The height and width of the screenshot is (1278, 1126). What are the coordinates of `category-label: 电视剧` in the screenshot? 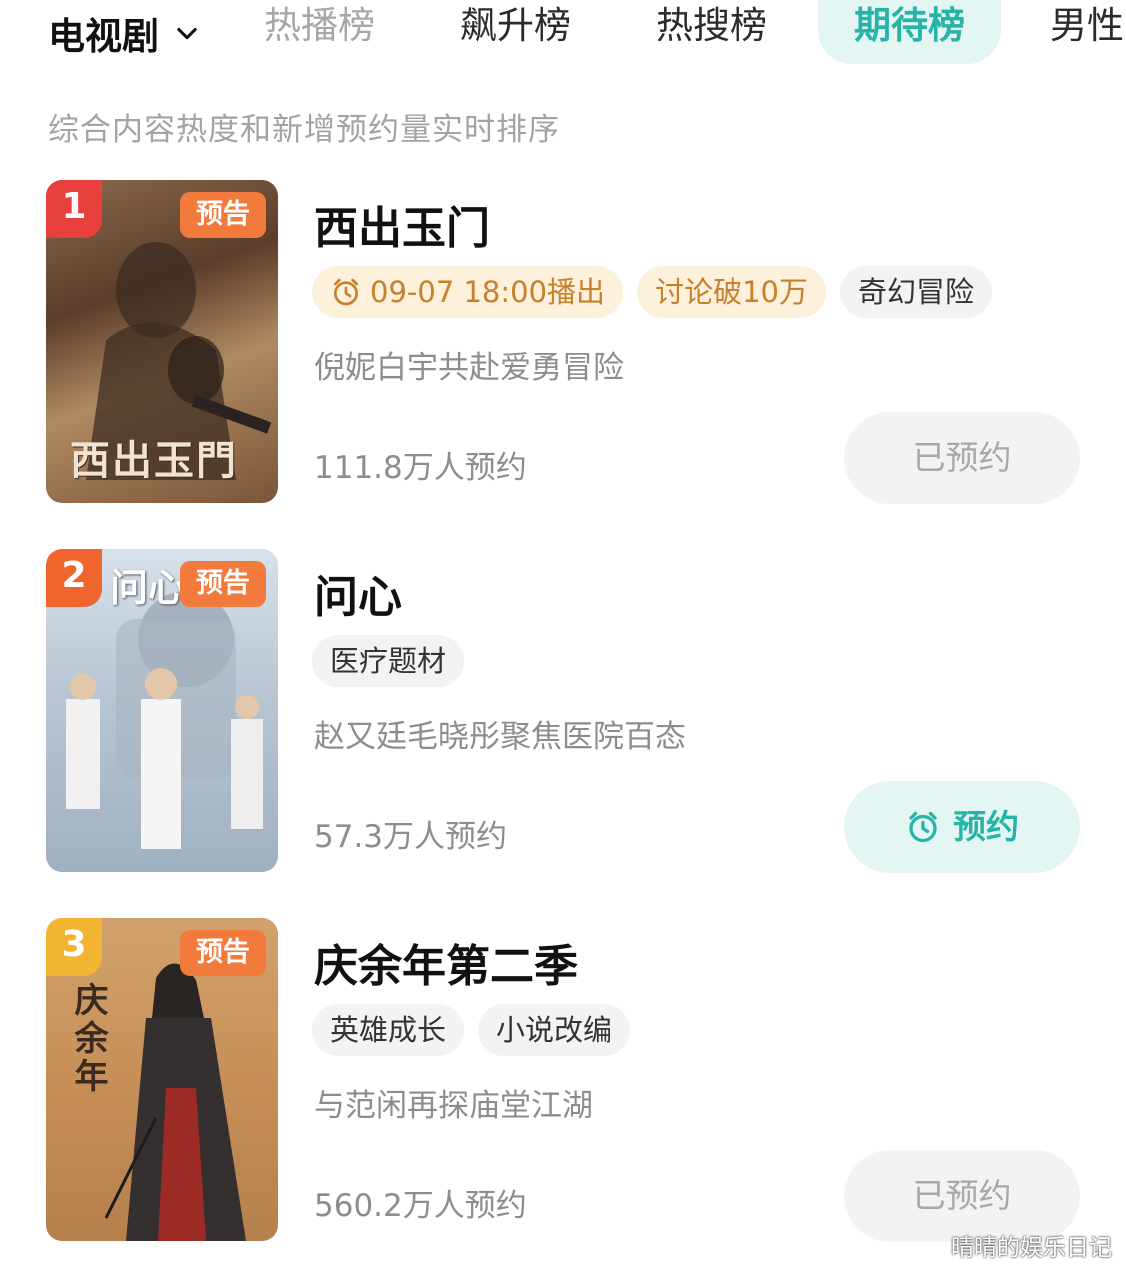 It's located at (103, 36).